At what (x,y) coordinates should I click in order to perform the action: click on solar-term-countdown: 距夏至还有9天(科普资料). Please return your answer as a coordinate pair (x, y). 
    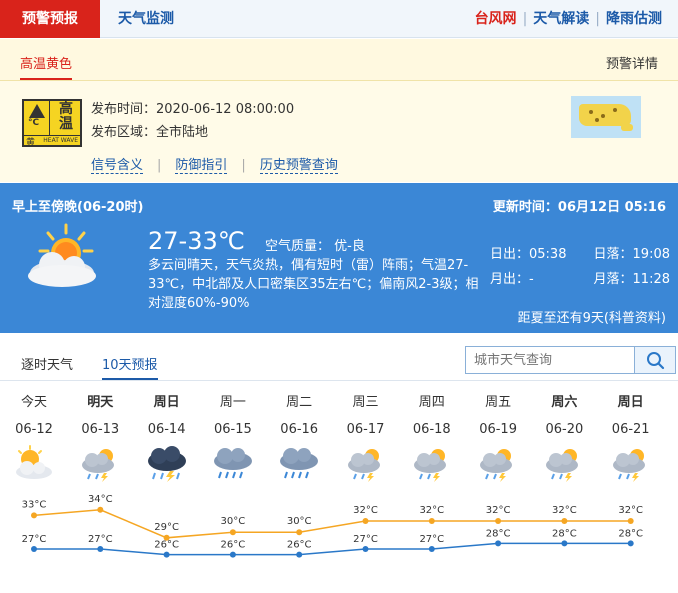
    Looking at the image, I should click on (592, 316).